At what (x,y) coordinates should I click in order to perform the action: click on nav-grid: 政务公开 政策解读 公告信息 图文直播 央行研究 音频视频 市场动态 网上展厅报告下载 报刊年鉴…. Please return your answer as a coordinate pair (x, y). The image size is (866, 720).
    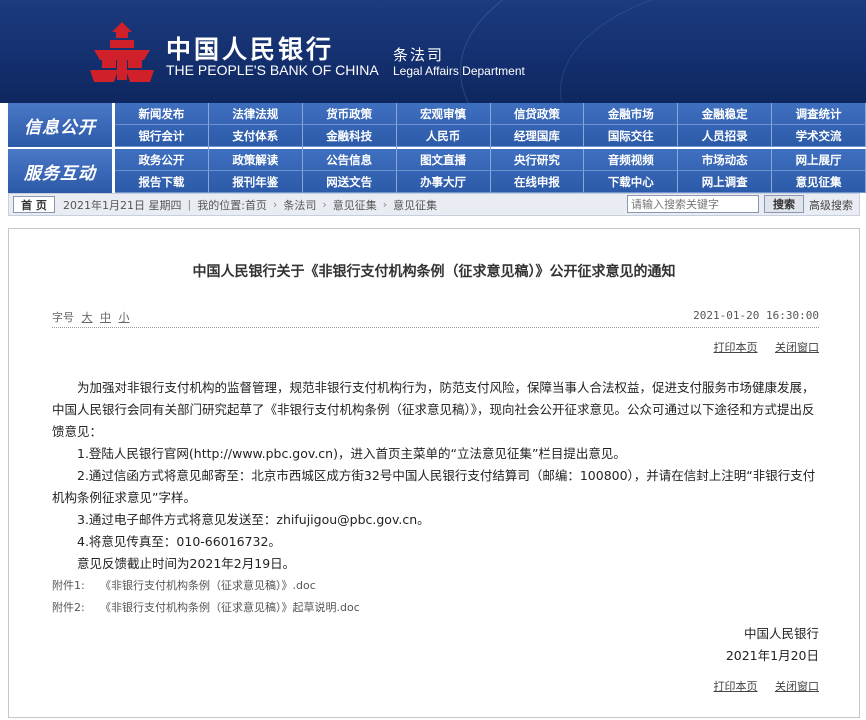
    Looking at the image, I should click on (490, 179).